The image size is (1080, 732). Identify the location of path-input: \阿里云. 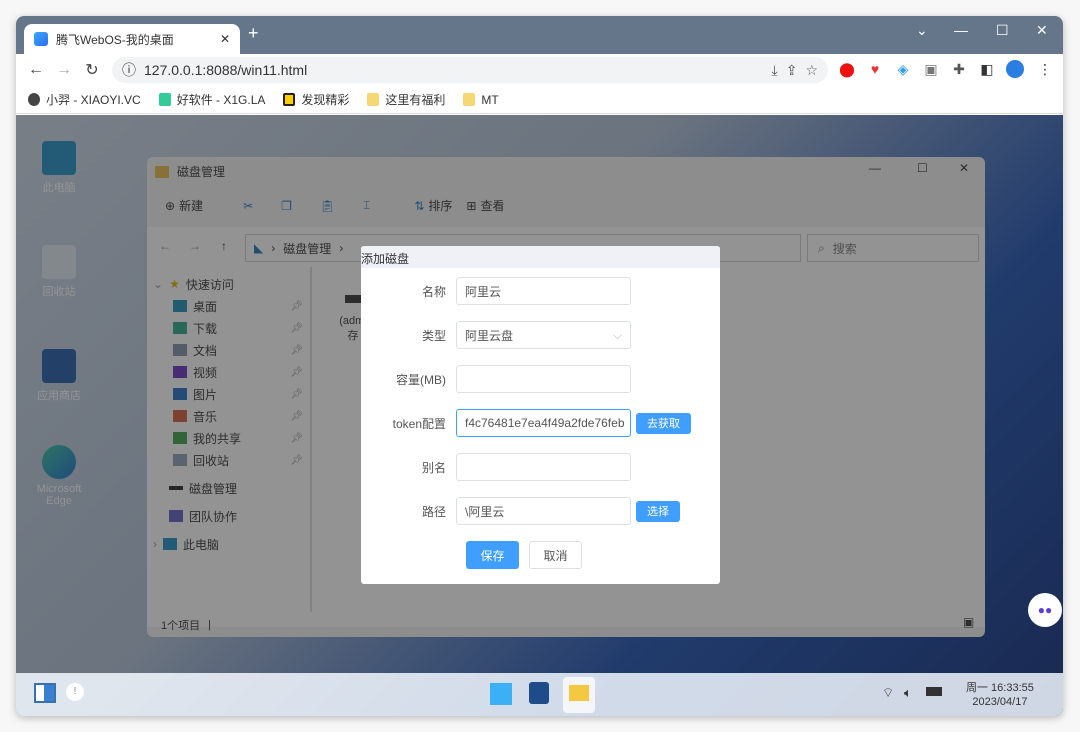
(543, 511).